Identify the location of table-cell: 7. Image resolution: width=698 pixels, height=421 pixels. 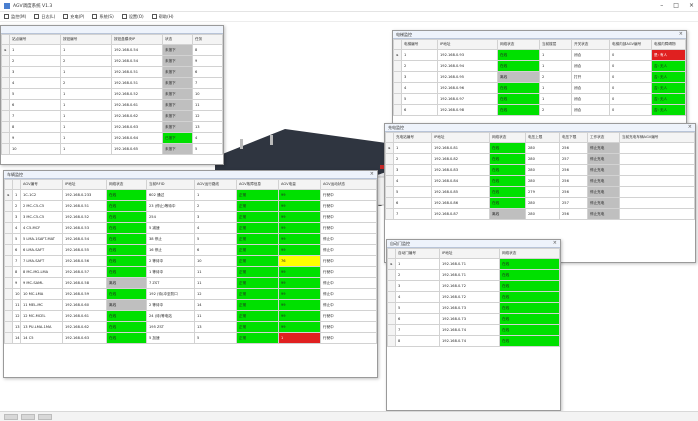
(417, 330).